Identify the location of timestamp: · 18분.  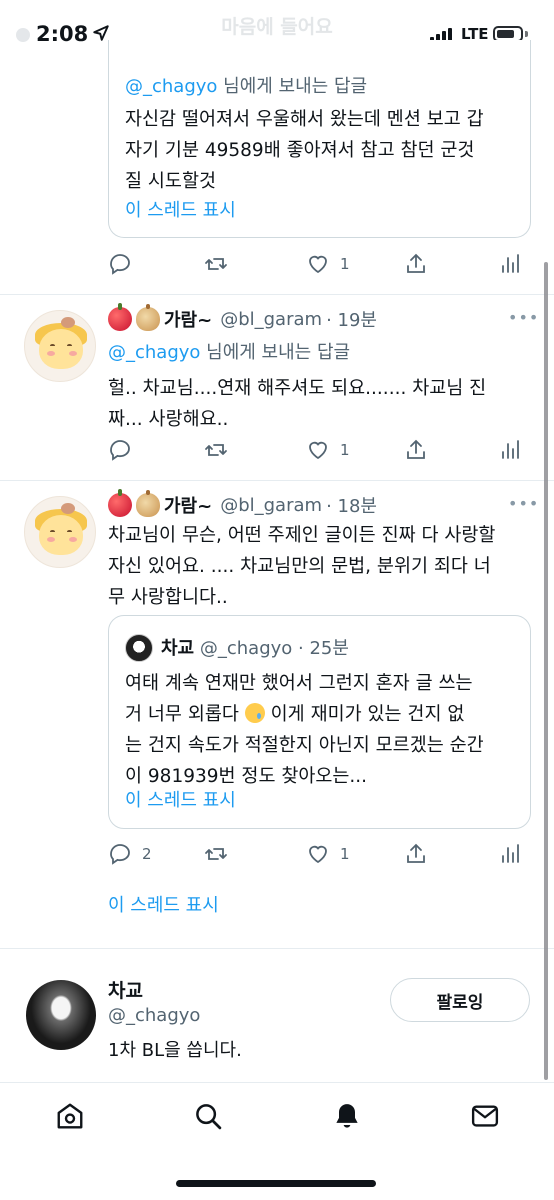
(351, 505).